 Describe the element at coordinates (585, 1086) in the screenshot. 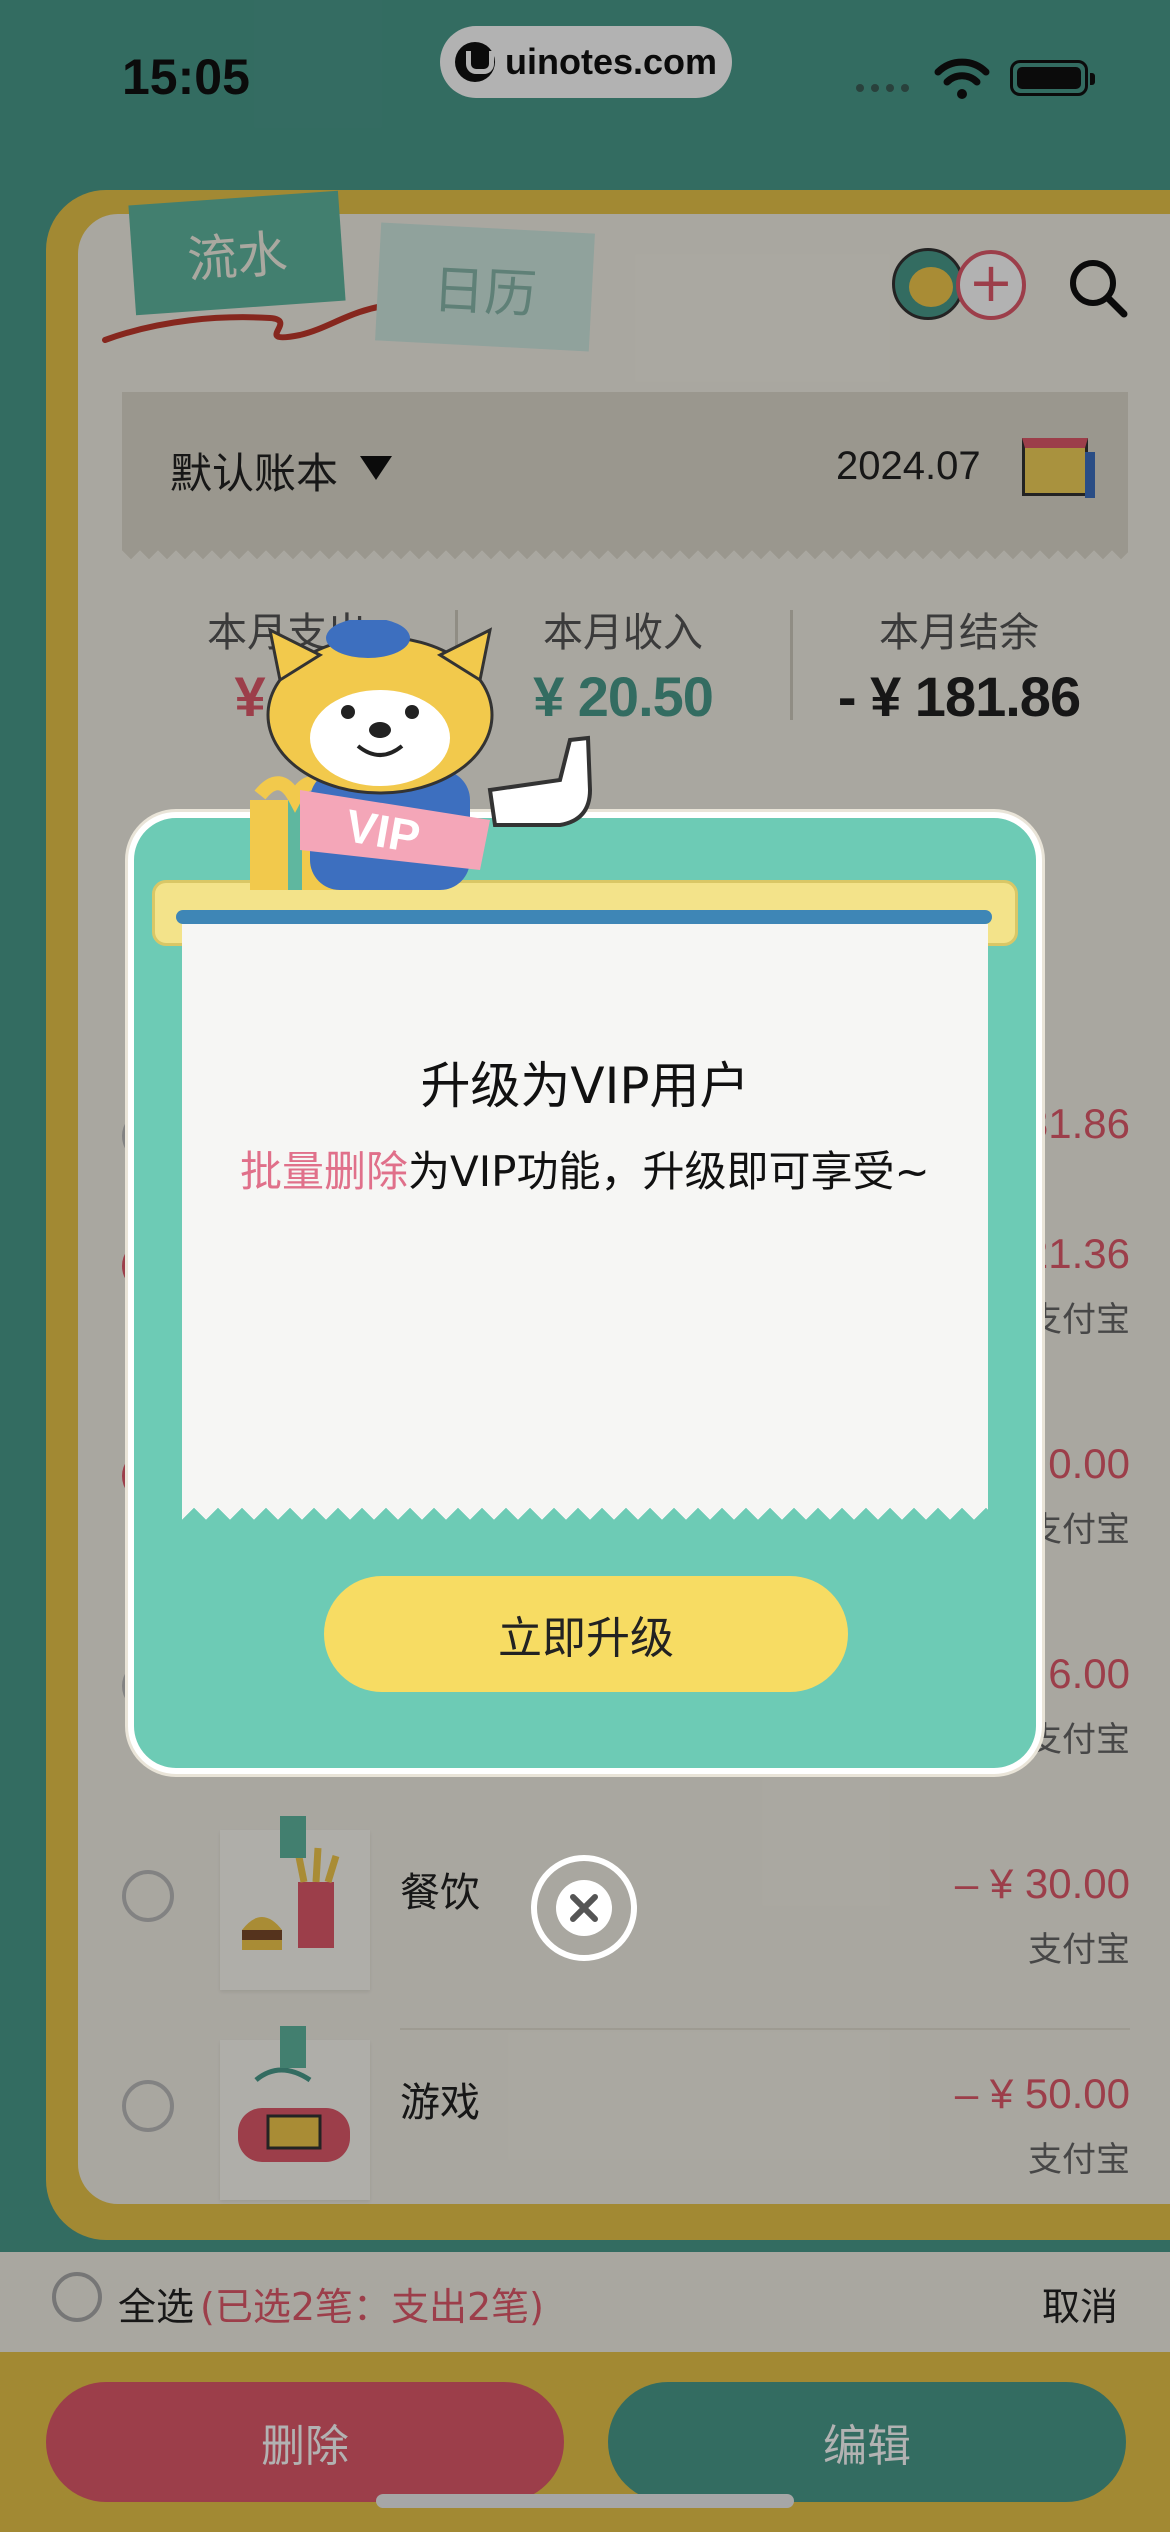

I see `modal-title: 升级为VIP用户` at that location.